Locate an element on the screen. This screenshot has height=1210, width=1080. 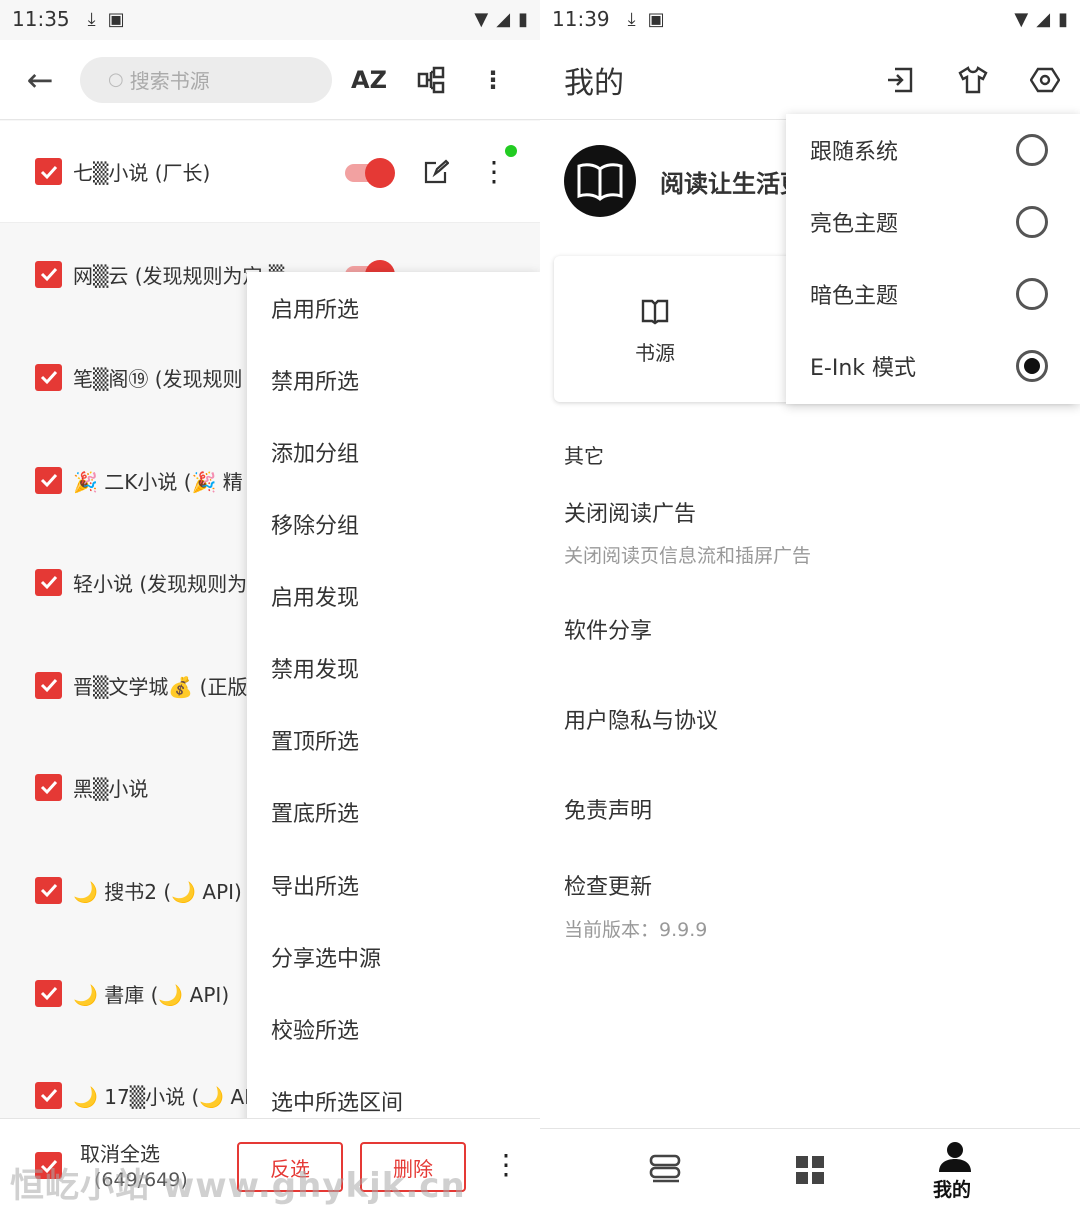
theme-dark: 暗色主题 is located at coordinates (933, 294).